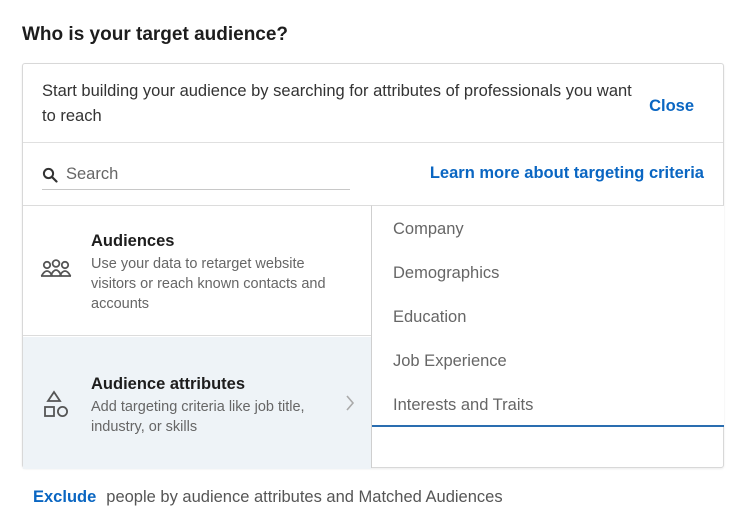 The width and height of the screenshot is (750, 518). Describe the element at coordinates (463, 405) in the screenshot. I see `option-interests-and-traits: Interests and Traits` at that location.